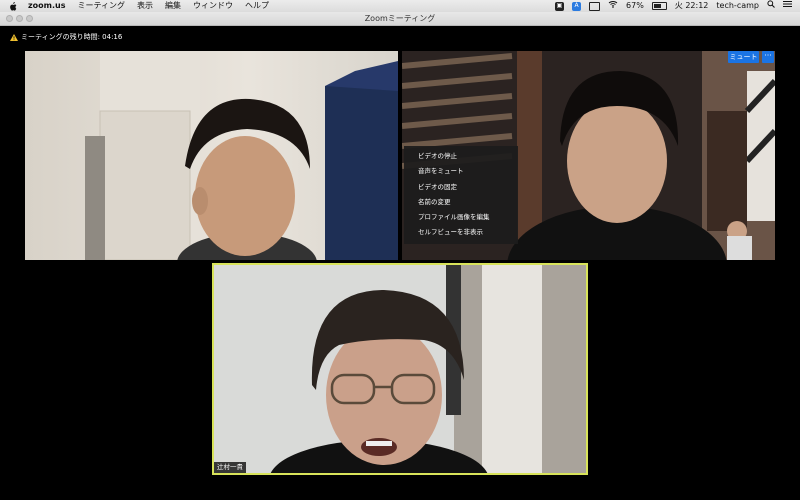  What do you see at coordinates (145, 6) in the screenshot?
I see `menu-view: 表示` at bounding box center [145, 6].